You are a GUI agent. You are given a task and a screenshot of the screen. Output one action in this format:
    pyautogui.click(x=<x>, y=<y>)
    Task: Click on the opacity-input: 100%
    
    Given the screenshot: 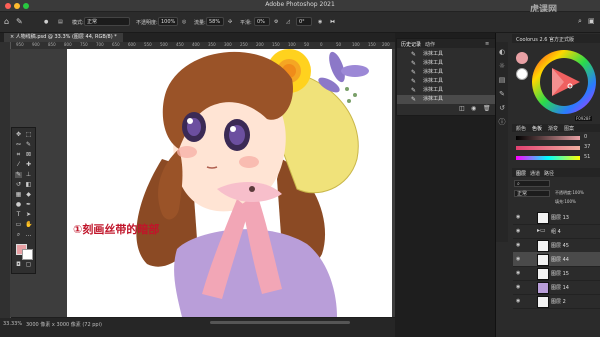 What is the action you would take?
    pyautogui.click(x=168, y=21)
    